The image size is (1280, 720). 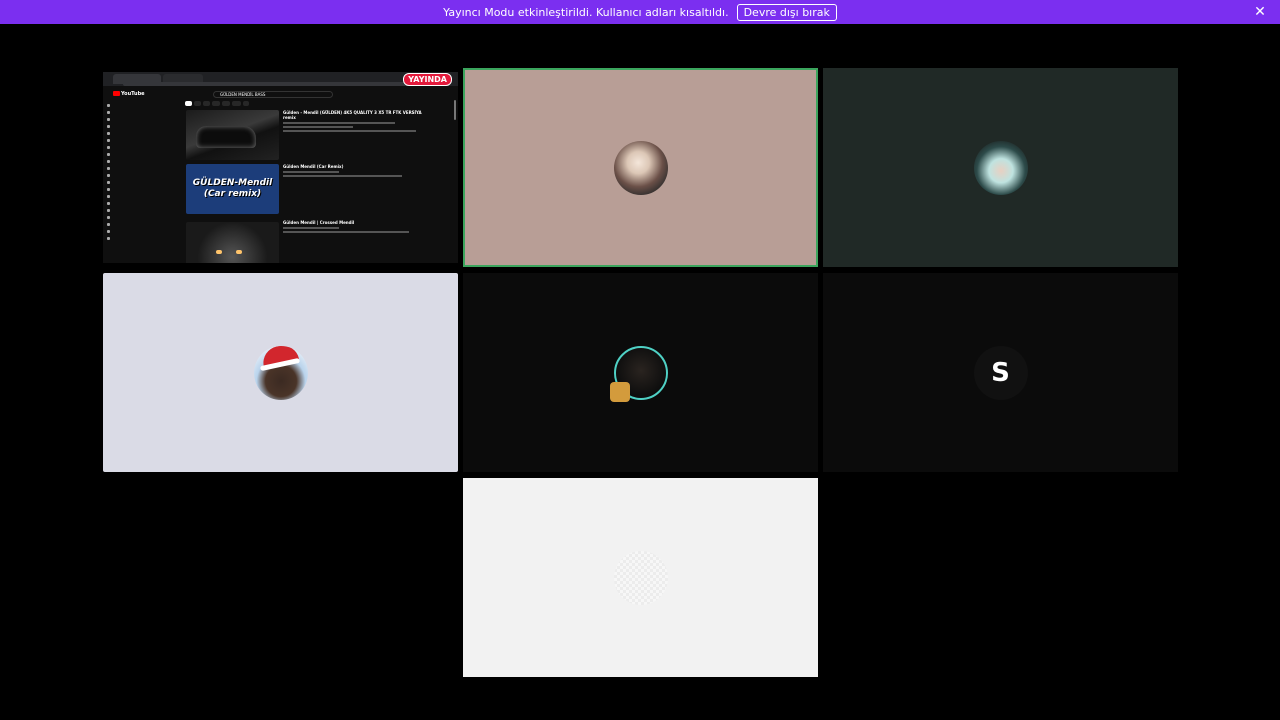 I want to click on participant-tile: S, so click(x=1000, y=372).